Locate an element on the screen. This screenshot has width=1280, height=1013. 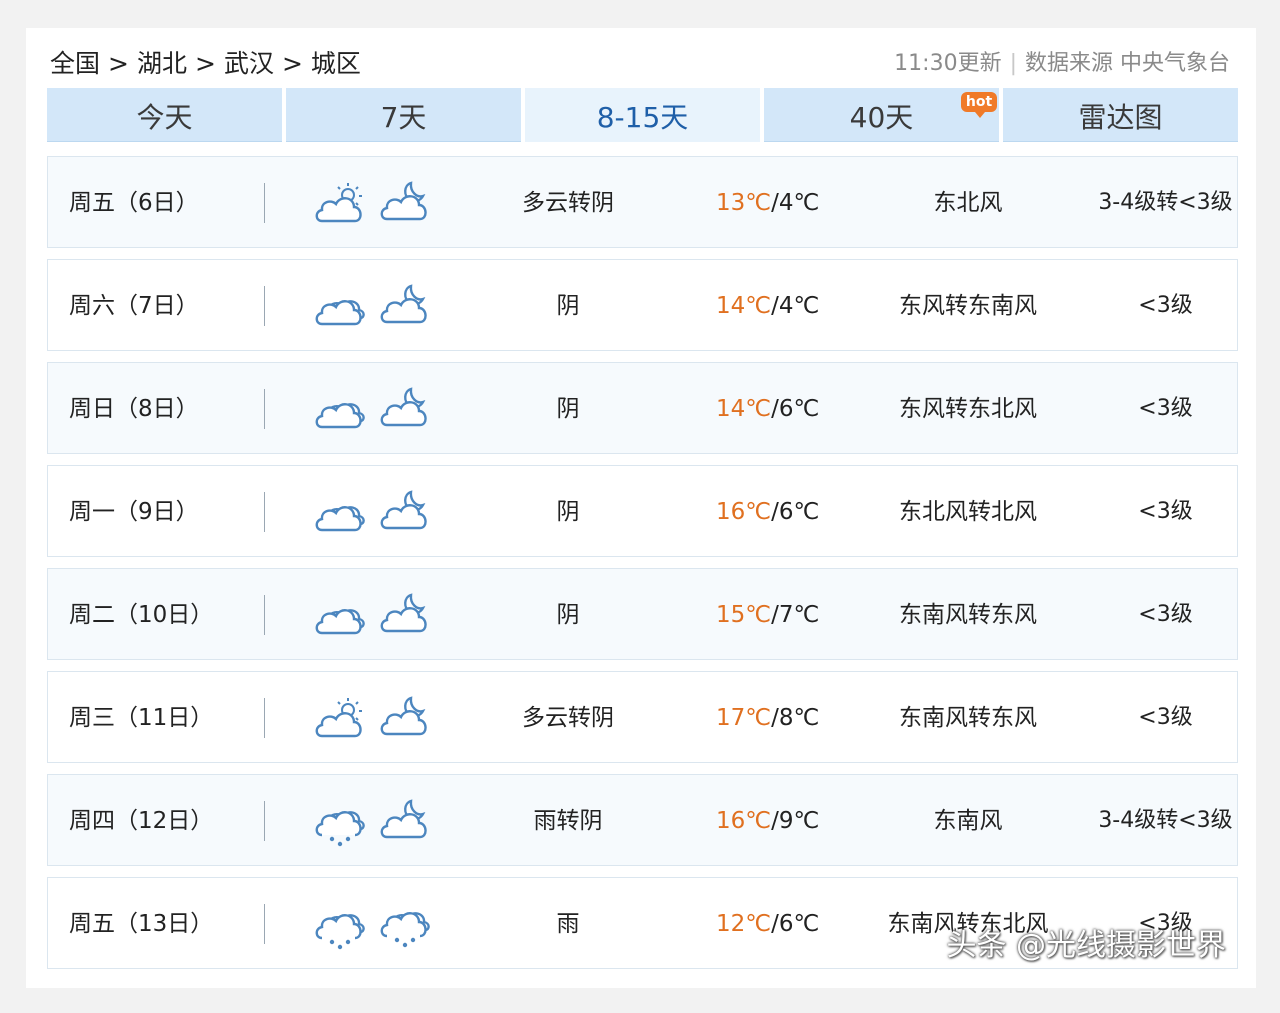
breadcrumb-item-province: 湖北 is located at coordinates (162, 63).